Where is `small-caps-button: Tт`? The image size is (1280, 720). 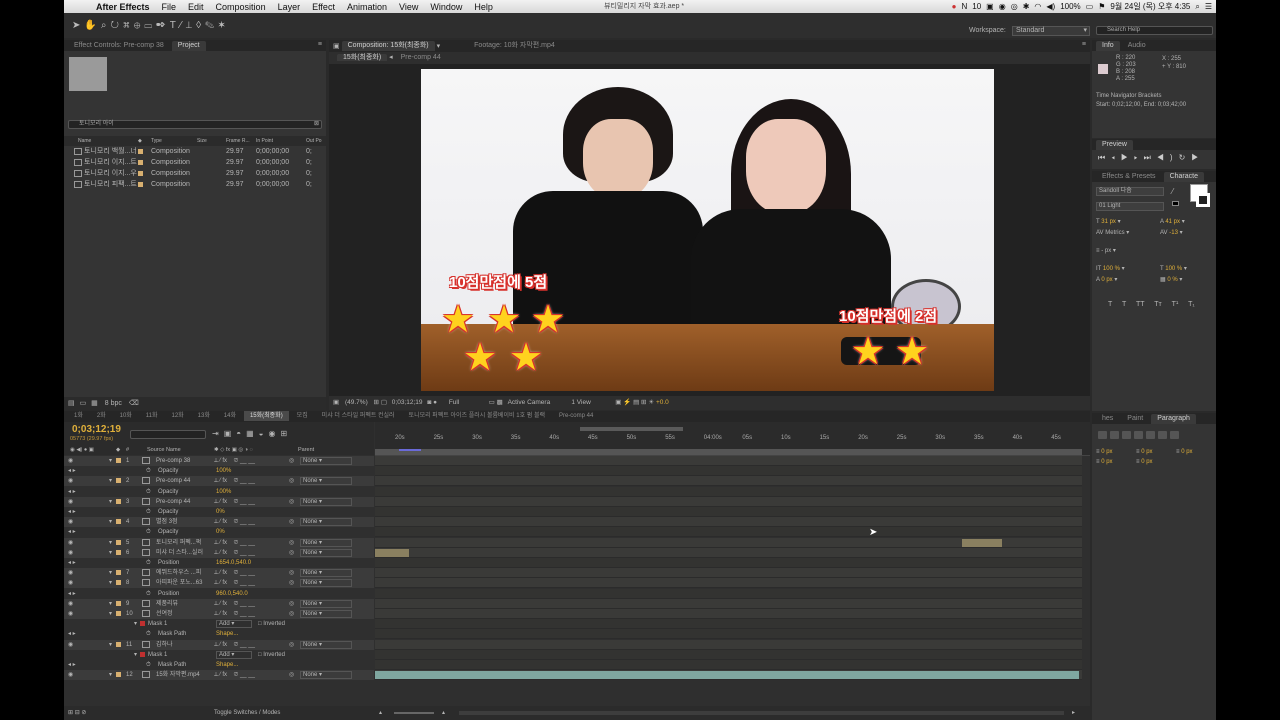
small-caps-button: Tт is located at coordinates (1157, 304).